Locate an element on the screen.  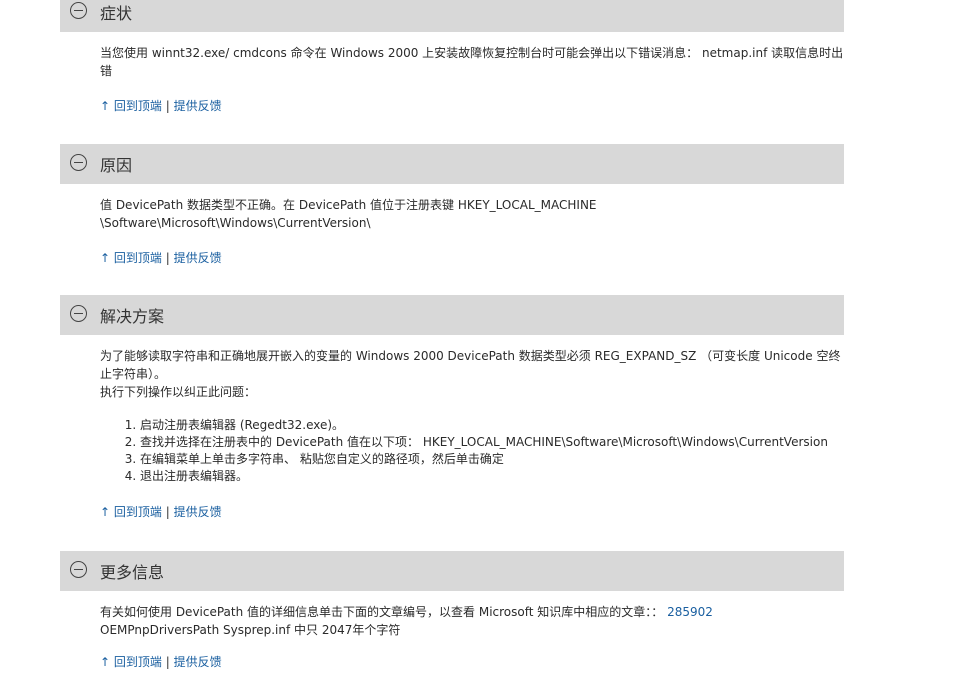
section-header-more-info: 更多信息 is located at coordinates (452, 571).